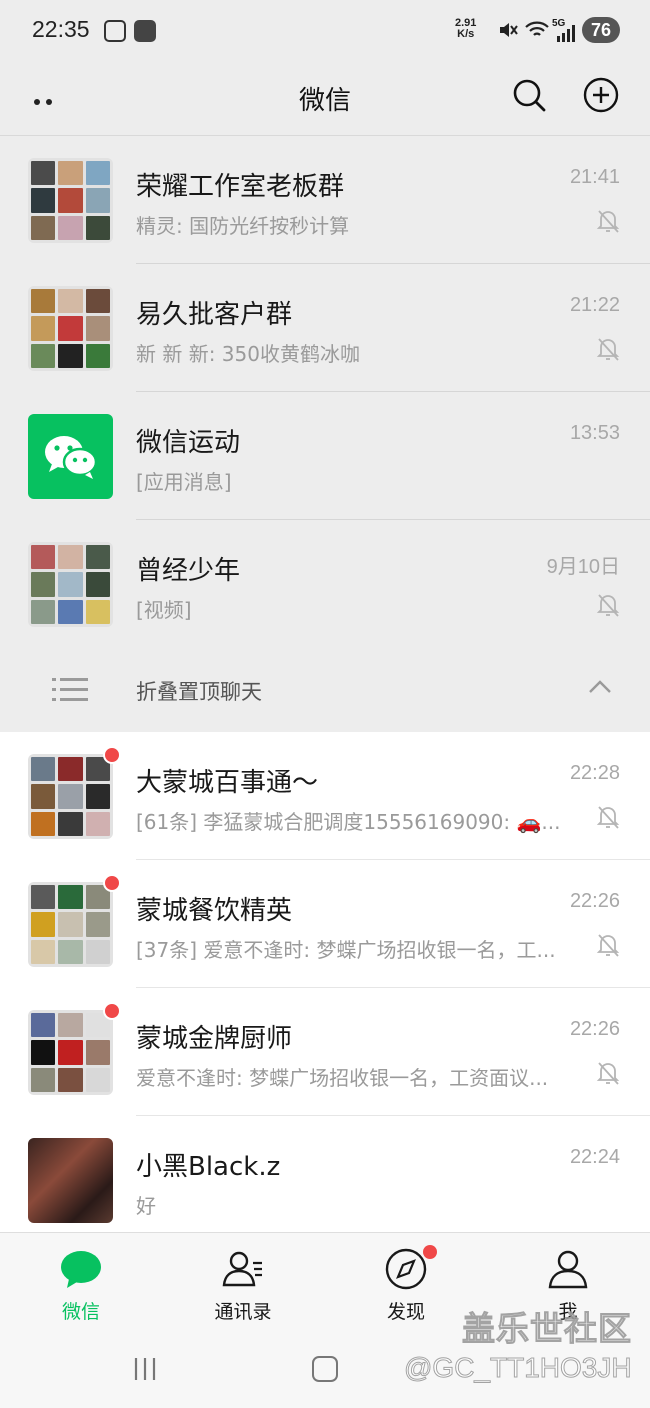 The image size is (650, 1408). I want to click on chat-time: 21:41, so click(594, 177).